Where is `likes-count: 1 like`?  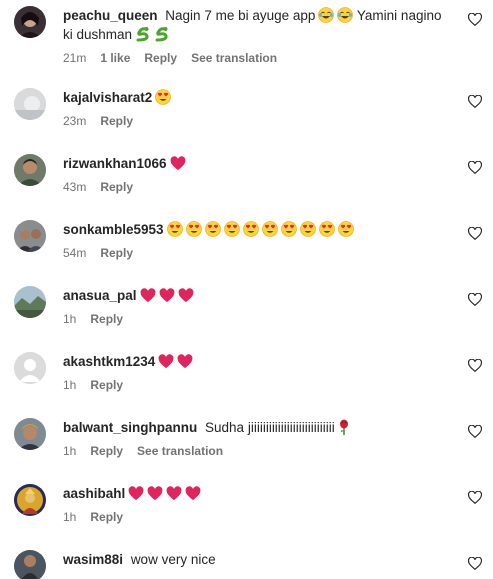
likes-count: 1 like is located at coordinates (115, 58).